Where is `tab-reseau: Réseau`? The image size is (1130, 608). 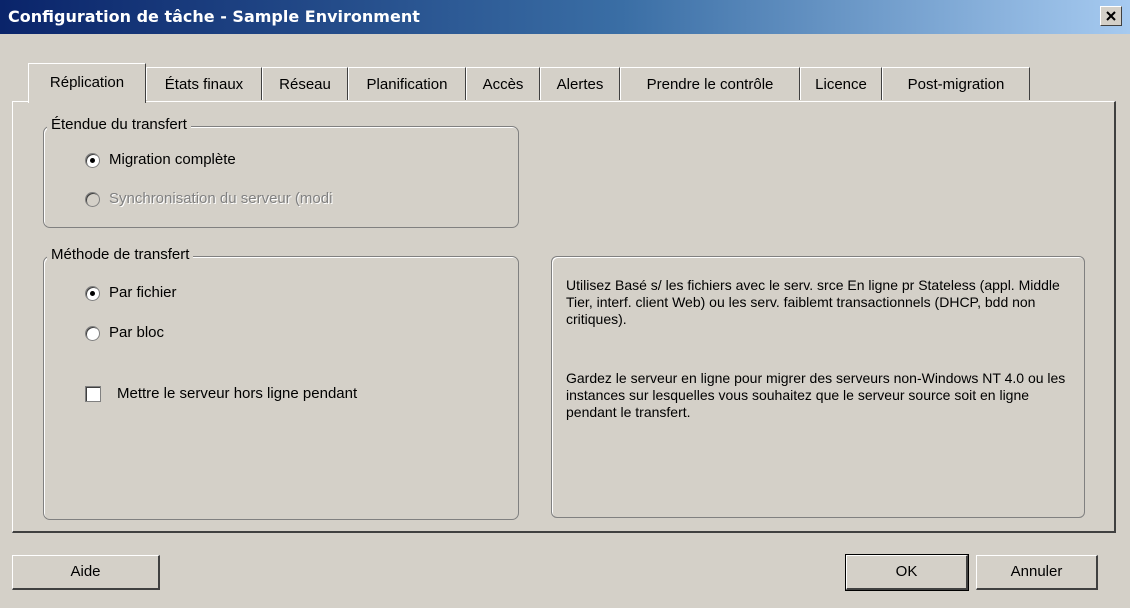 tab-reseau: Réseau is located at coordinates (305, 83).